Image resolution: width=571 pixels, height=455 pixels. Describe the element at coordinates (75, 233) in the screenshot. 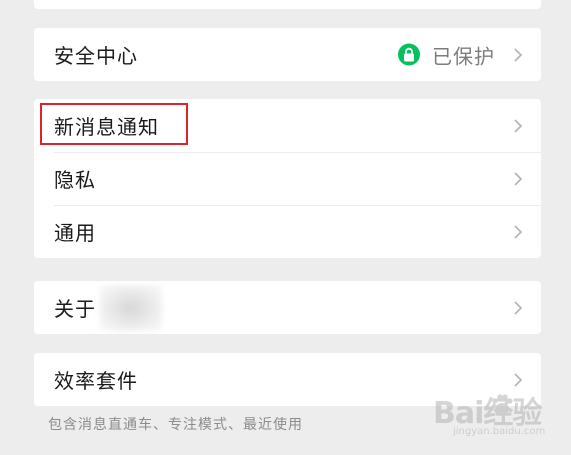

I see `general-label: 通用` at that location.